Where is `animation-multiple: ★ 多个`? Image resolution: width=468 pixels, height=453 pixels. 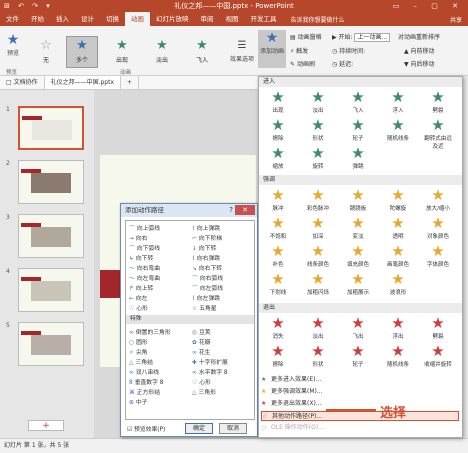 animation-multiple: ★ 多个 is located at coordinates (82, 52).